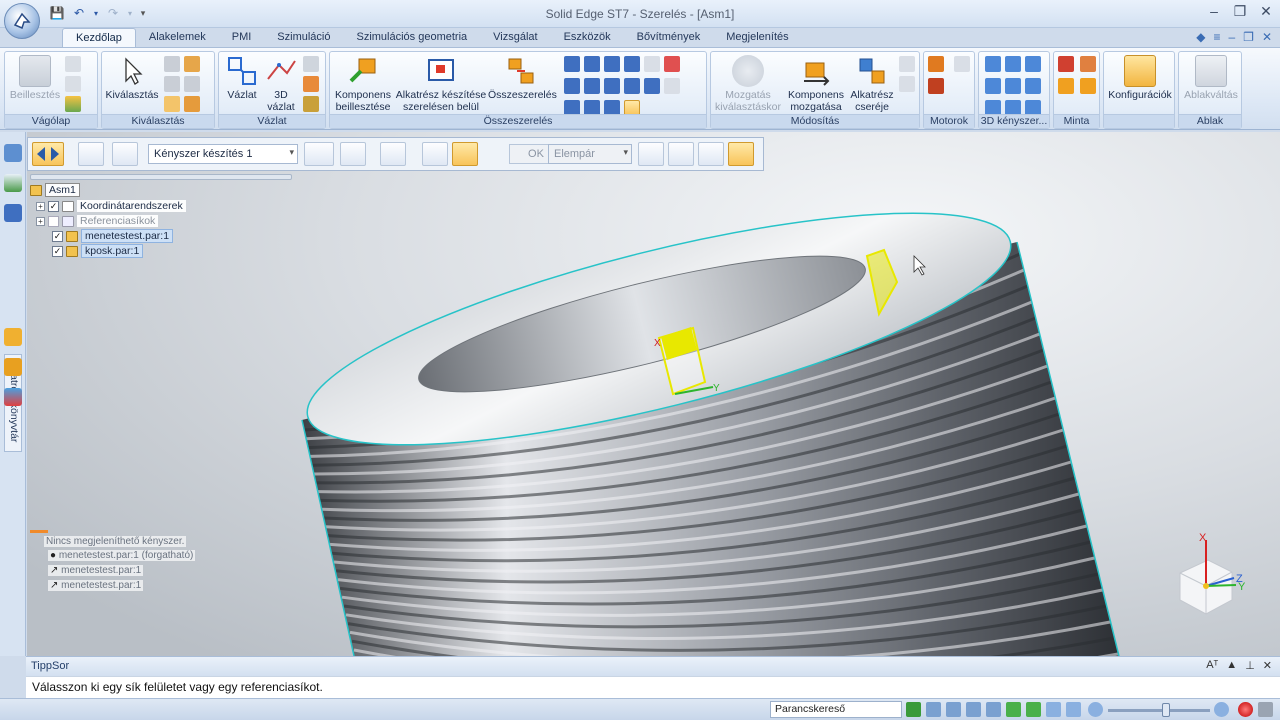 The width and height of the screenshot is (1280, 720). I want to click on copy-icon, so click(73, 84).